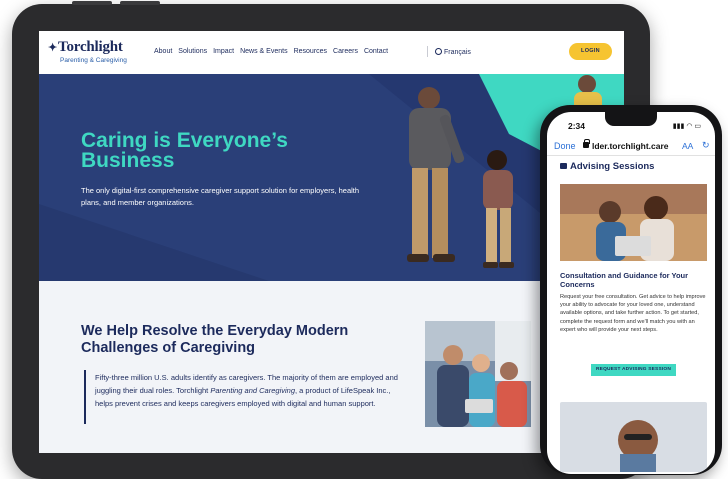 This screenshot has width=728, height=479. I want to click on text-size-button: AA, so click(687, 146).